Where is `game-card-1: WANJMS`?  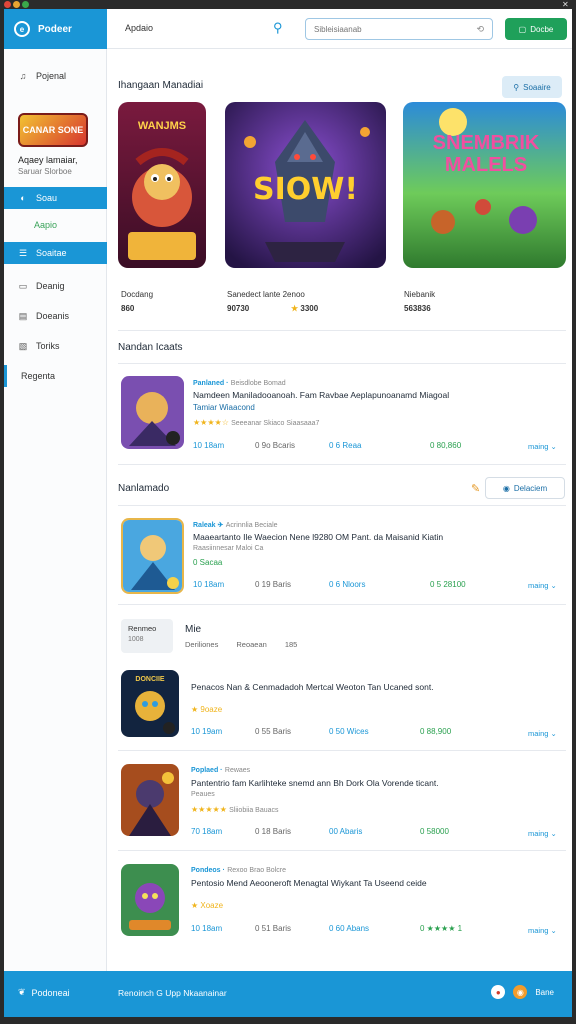 game-card-1: WANJMS is located at coordinates (162, 185).